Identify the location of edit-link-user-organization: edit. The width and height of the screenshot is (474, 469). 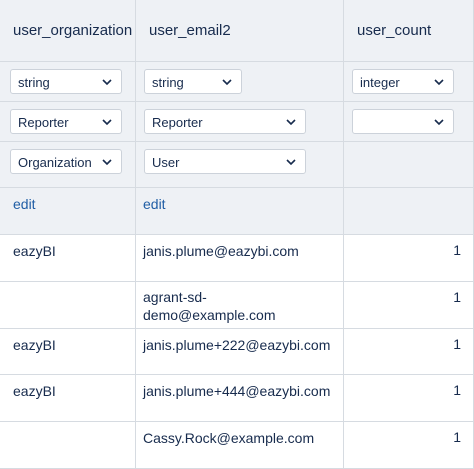
(24, 204).